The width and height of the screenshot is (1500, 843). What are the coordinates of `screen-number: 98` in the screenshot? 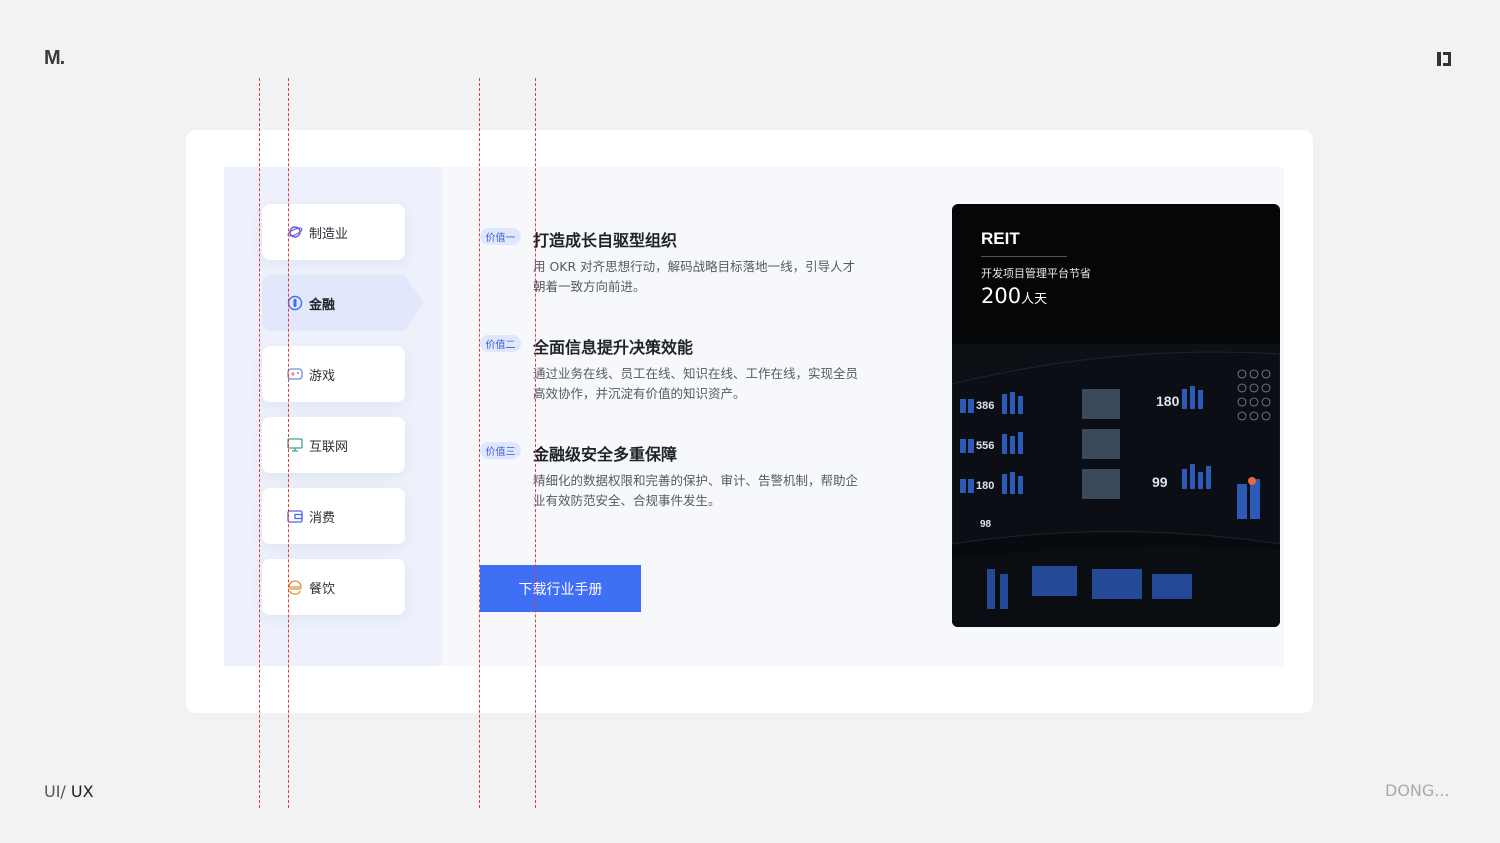 It's located at (986, 524).